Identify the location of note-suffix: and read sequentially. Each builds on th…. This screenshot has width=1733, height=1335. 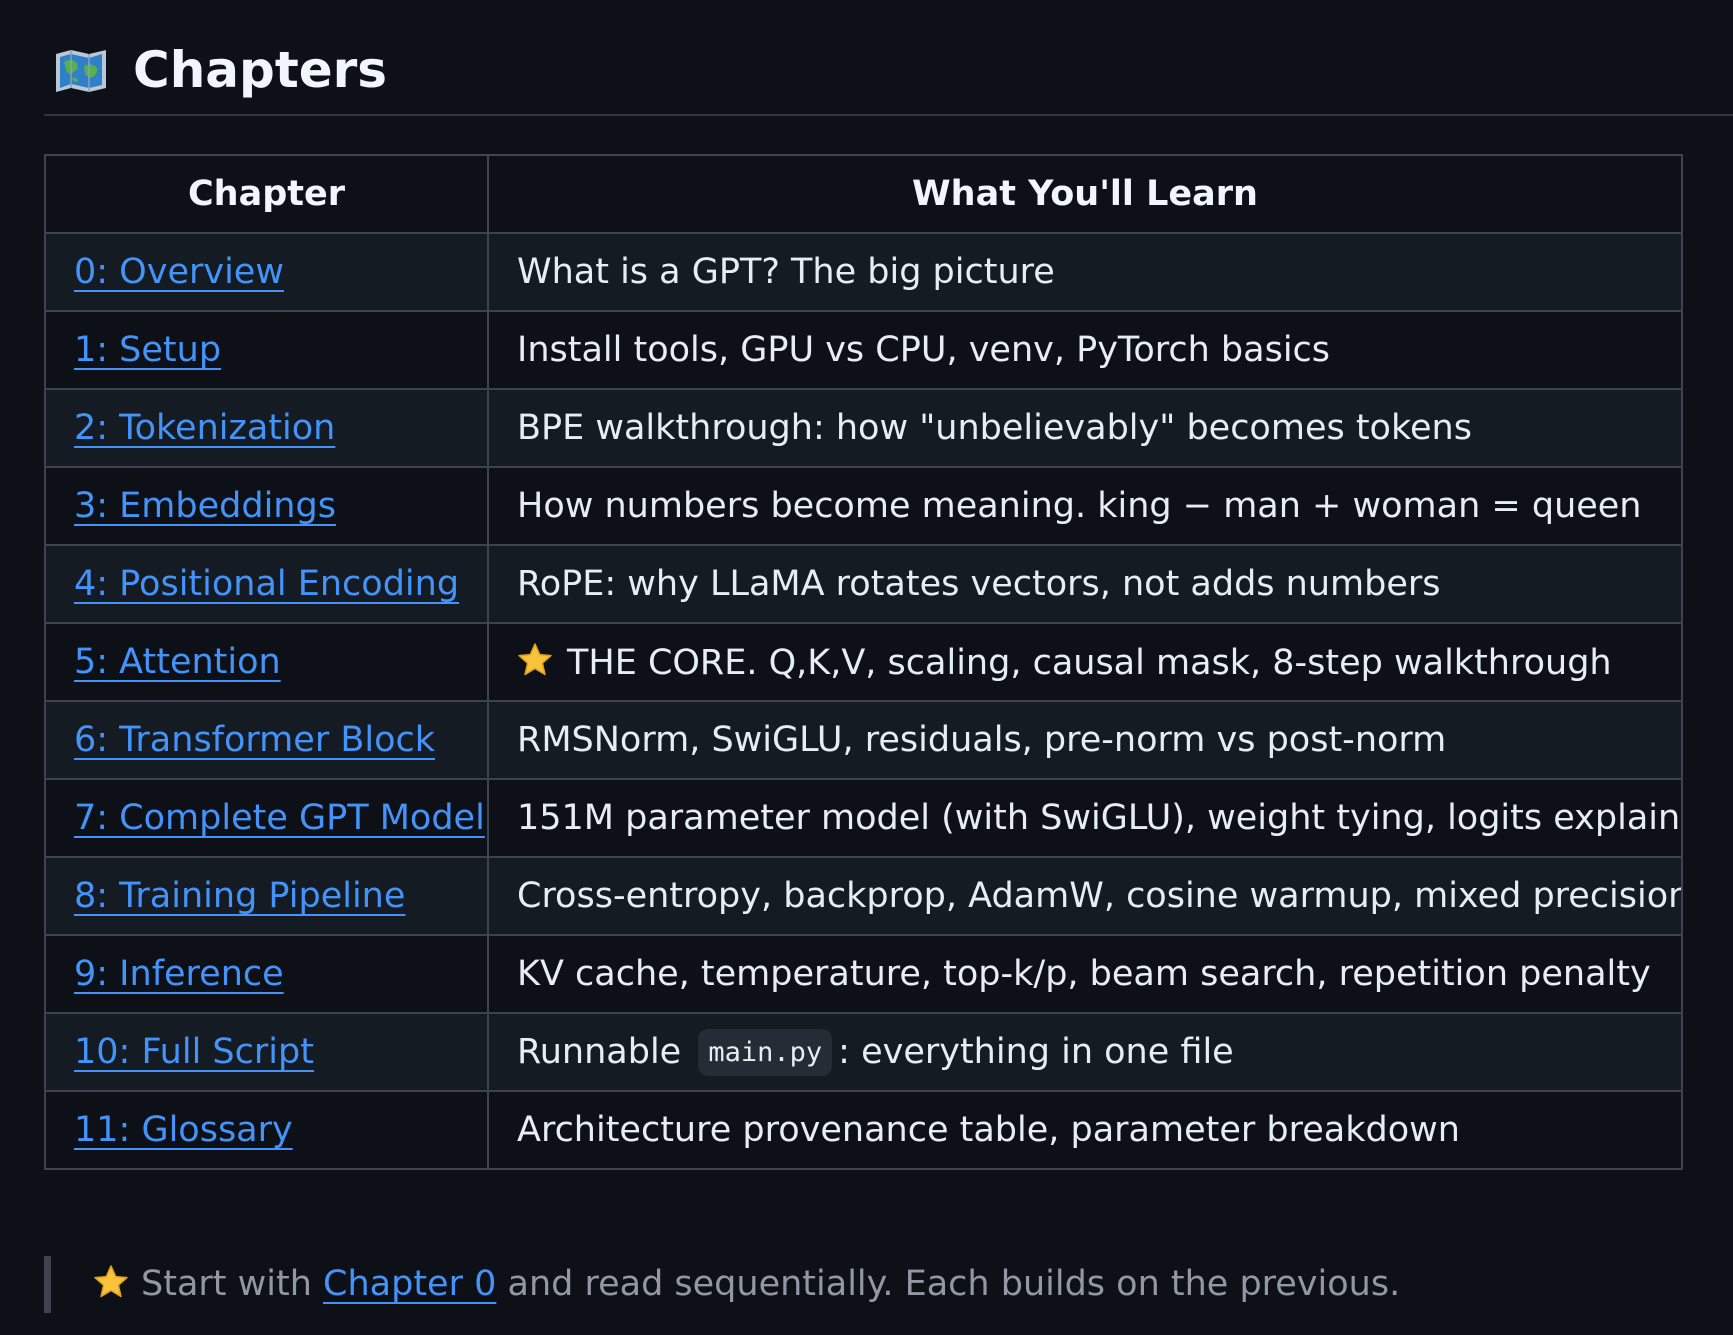
(954, 1284).